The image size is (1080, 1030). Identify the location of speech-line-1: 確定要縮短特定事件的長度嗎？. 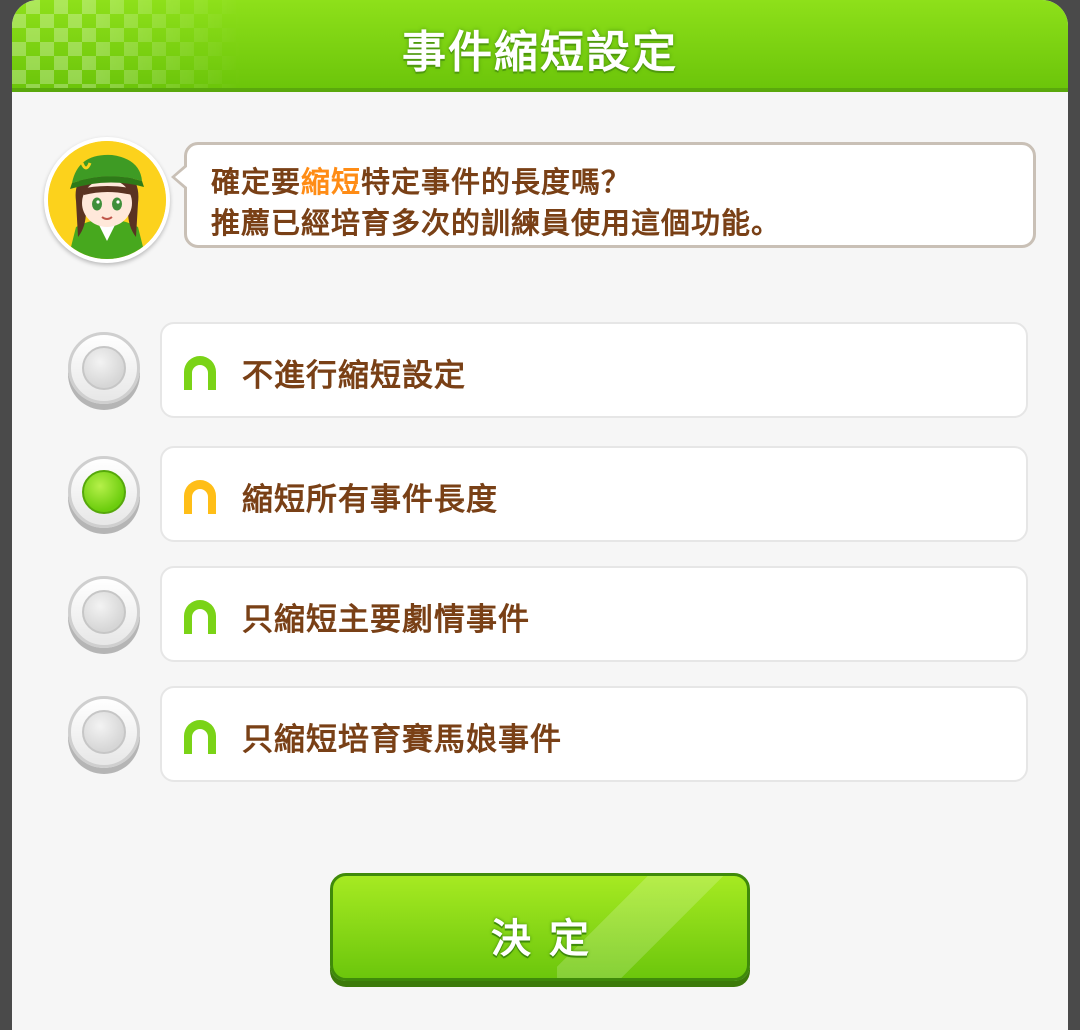
(421, 180).